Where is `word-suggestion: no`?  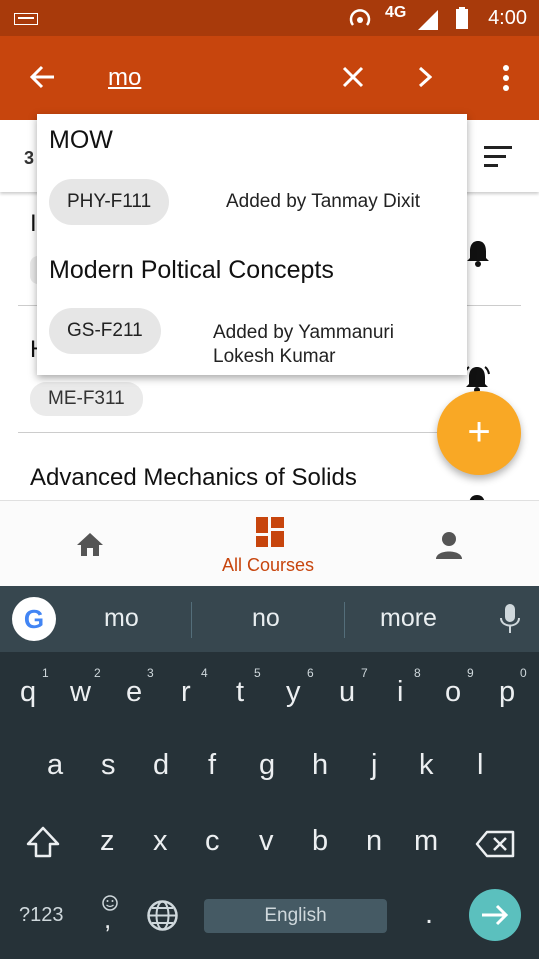 word-suggestion: no is located at coordinates (266, 618).